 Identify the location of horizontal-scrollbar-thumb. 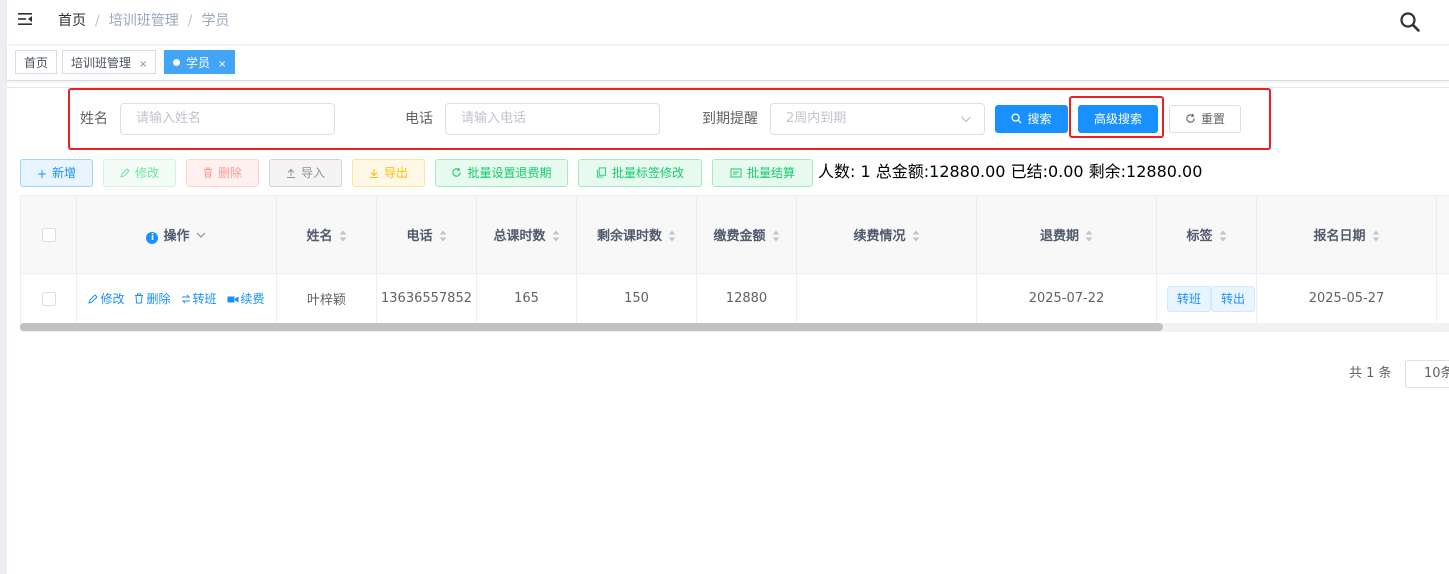
(591, 327).